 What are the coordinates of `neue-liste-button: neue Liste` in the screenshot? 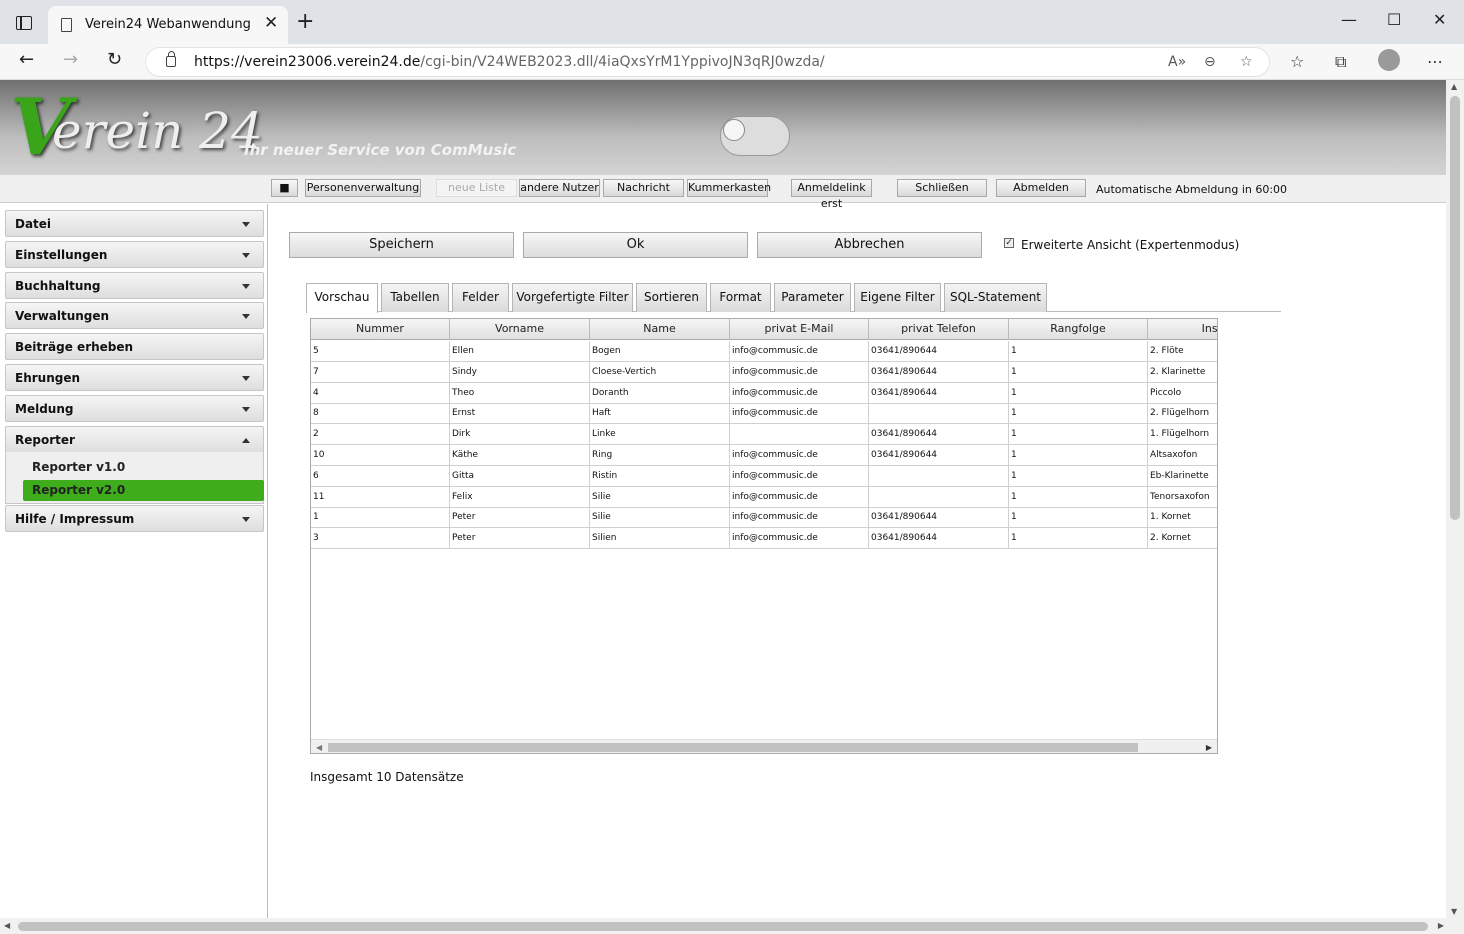 It's located at (476, 188).